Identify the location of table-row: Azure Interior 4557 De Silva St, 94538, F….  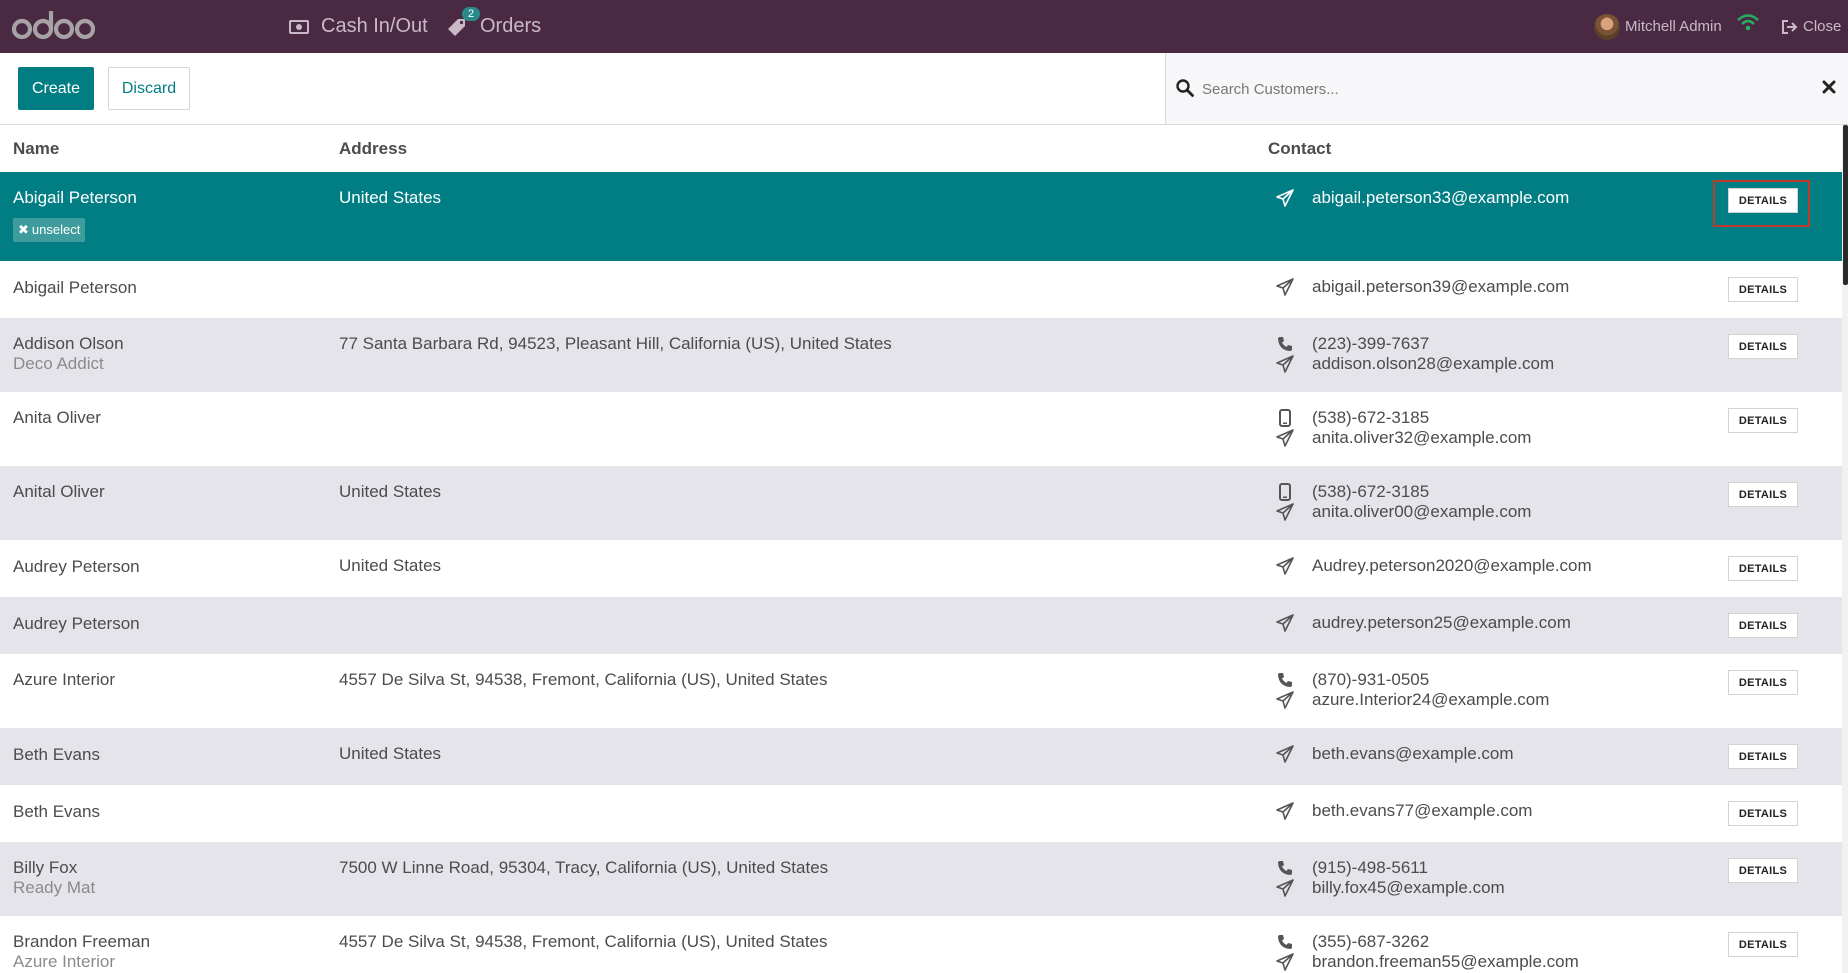
(921, 691).